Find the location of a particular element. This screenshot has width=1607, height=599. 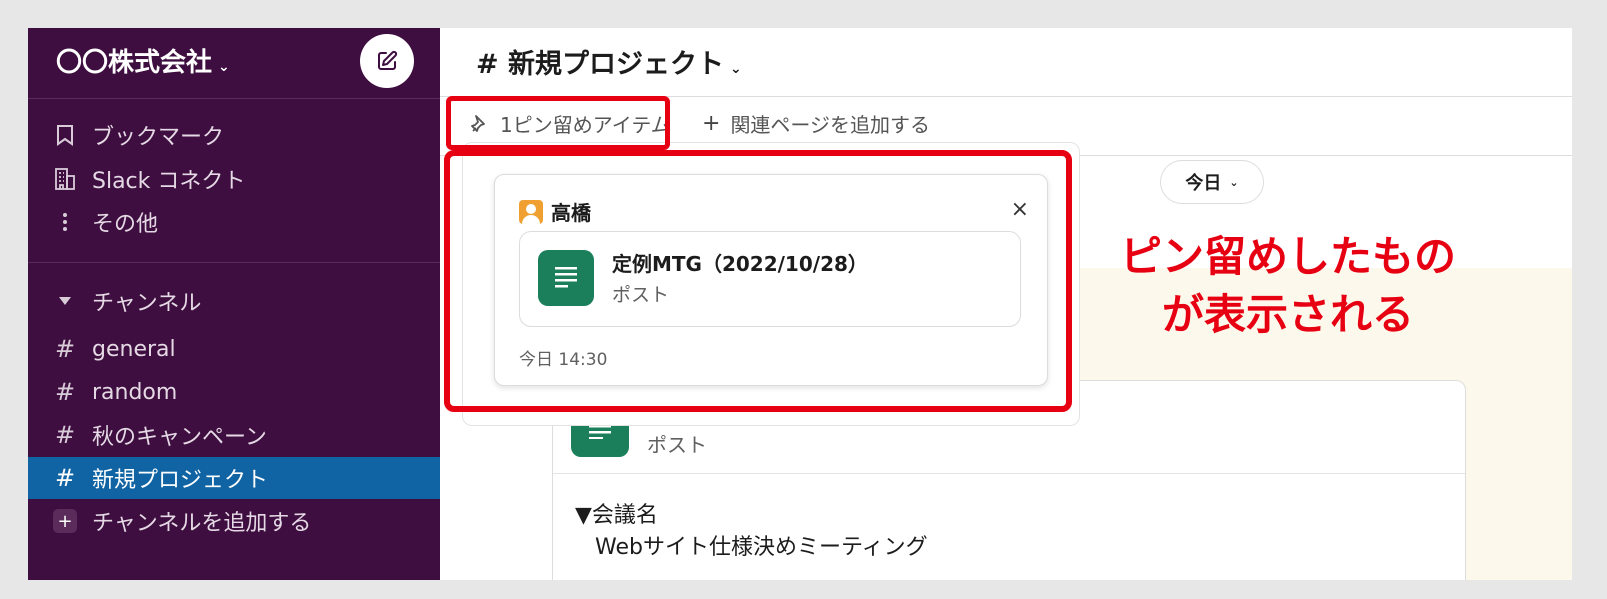

compose-icon is located at coordinates (388, 60).